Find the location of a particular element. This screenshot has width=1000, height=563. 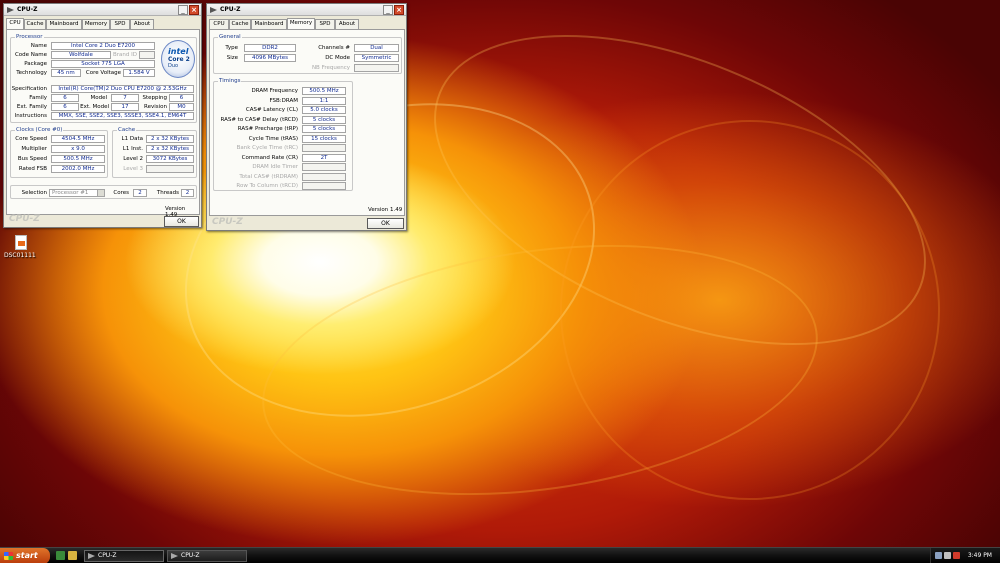

group-title: Clocks (Core #0) is located at coordinates (39, 130).